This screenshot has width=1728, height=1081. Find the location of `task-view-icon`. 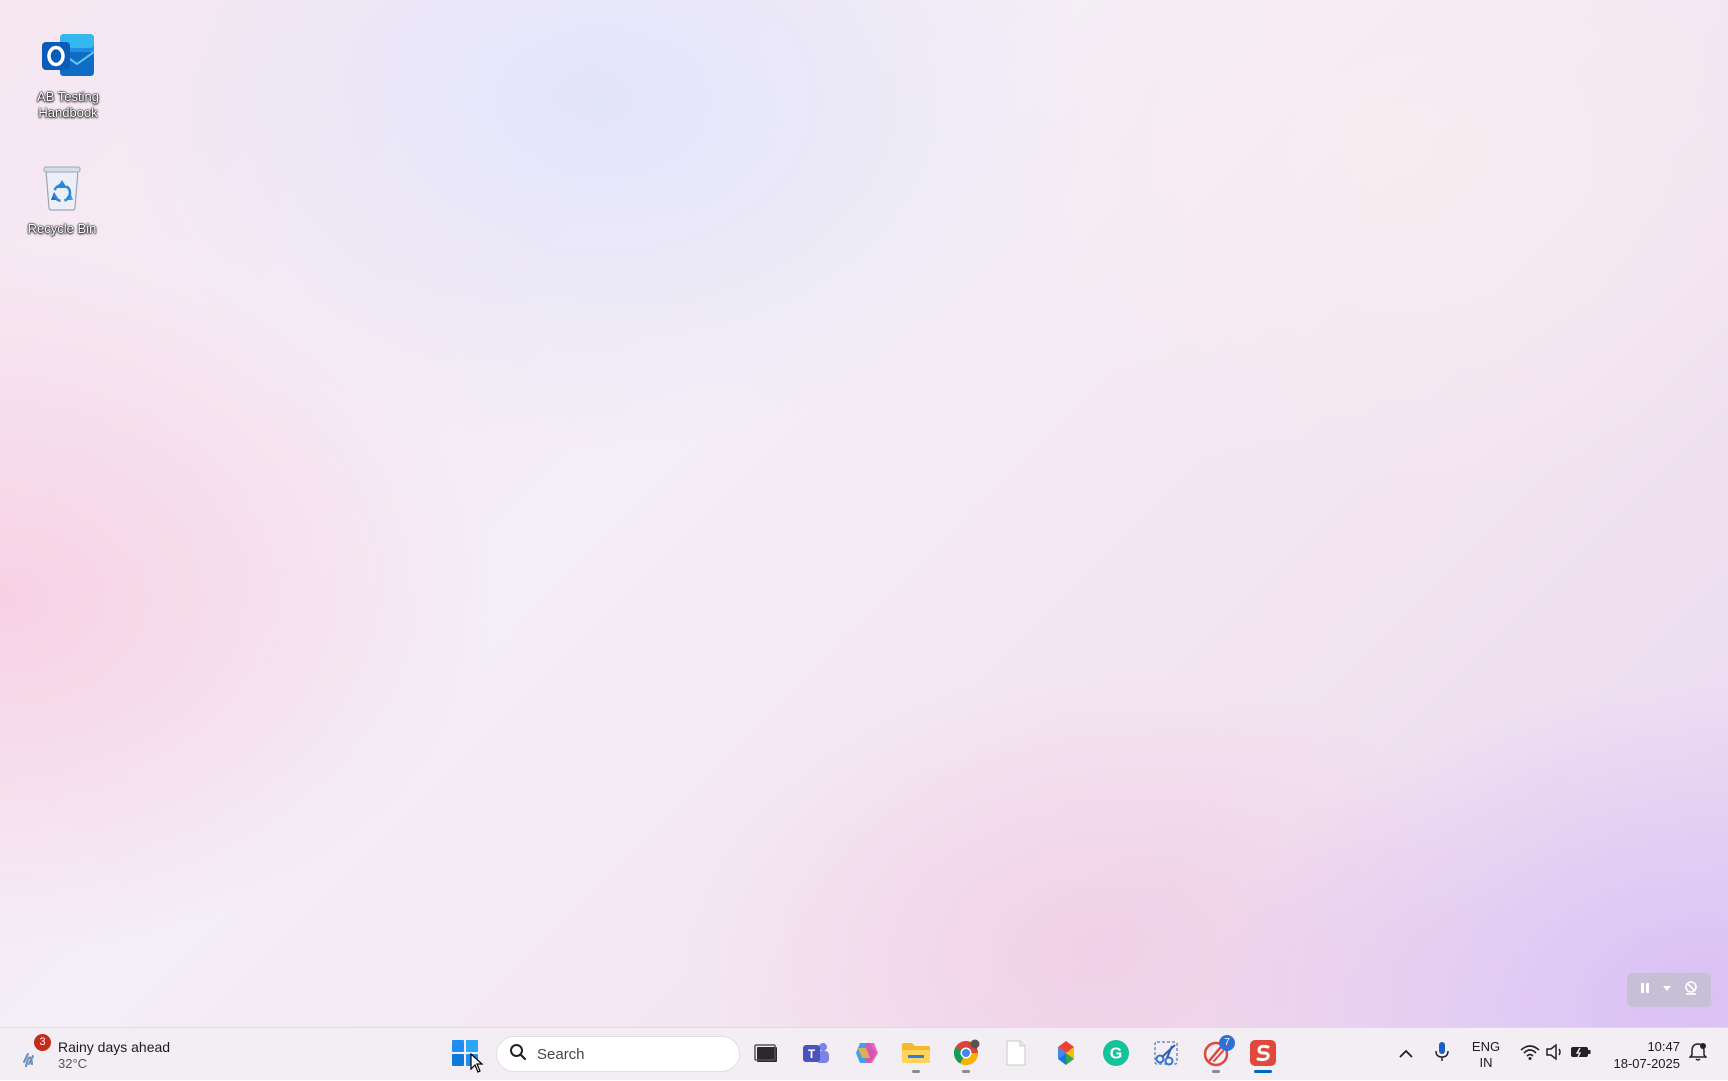

task-view-icon is located at coordinates (766, 1055).